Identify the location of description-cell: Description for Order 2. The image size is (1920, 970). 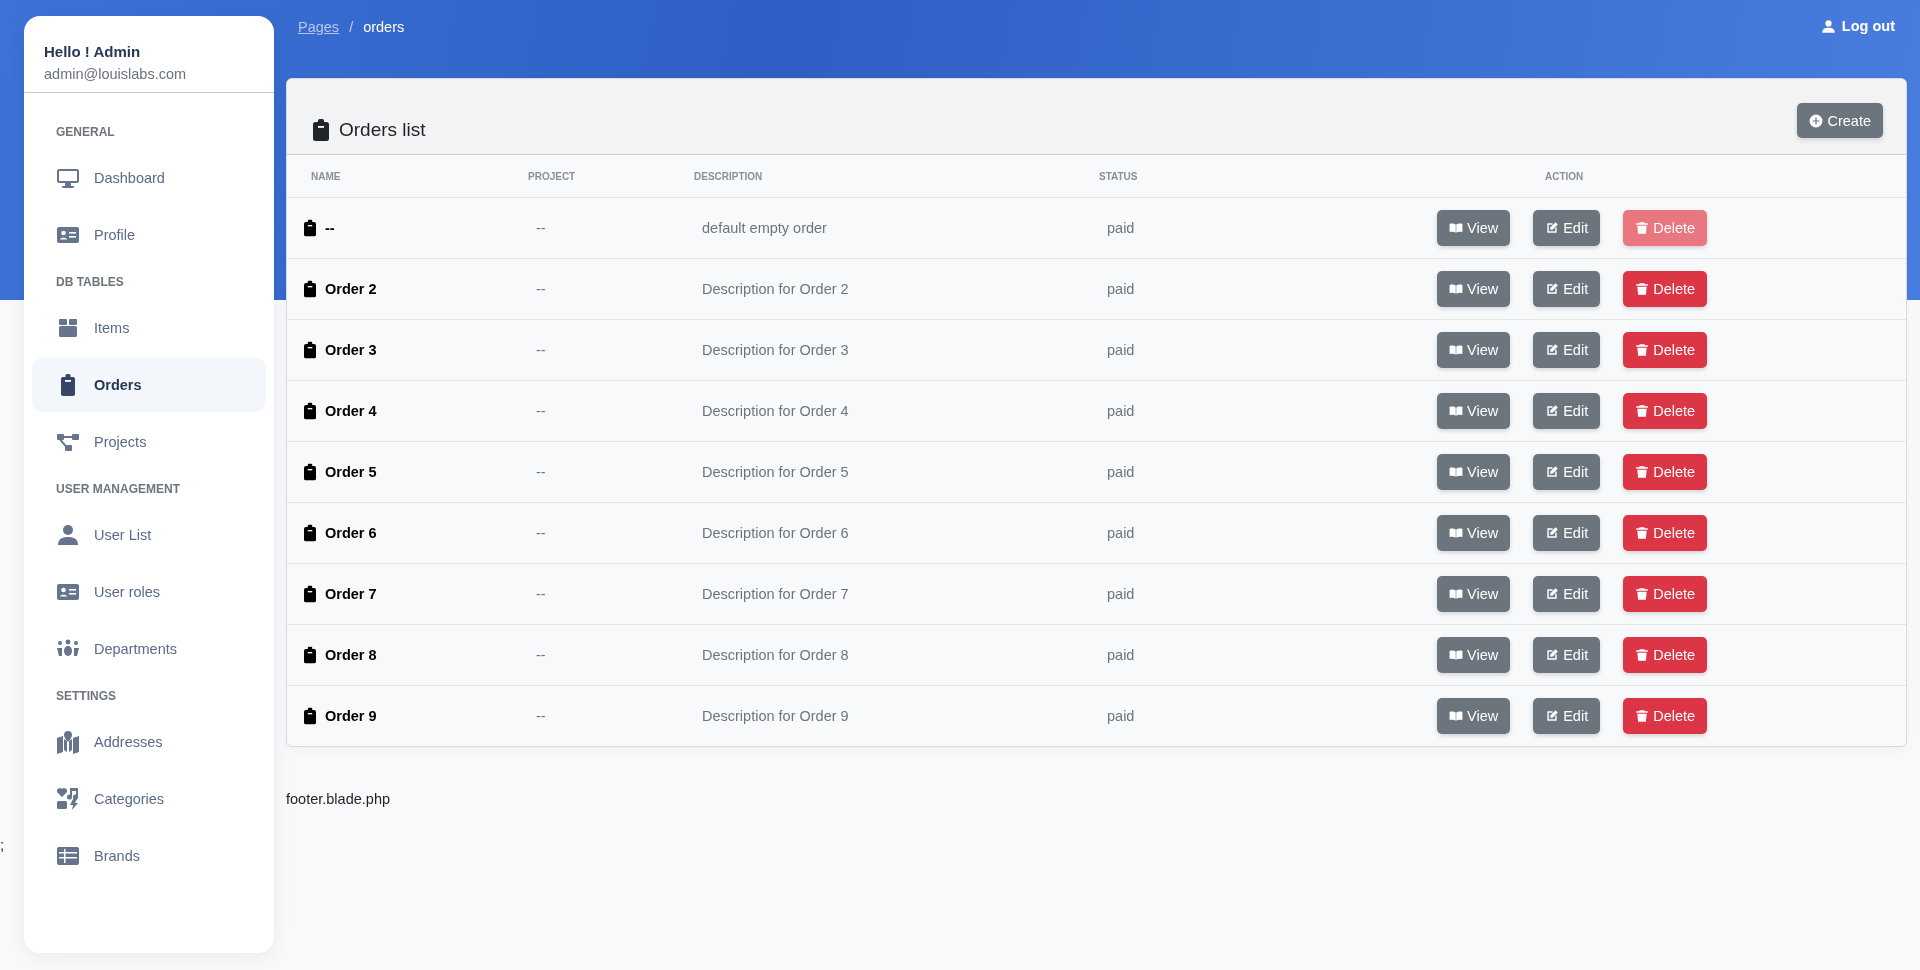
(775, 289).